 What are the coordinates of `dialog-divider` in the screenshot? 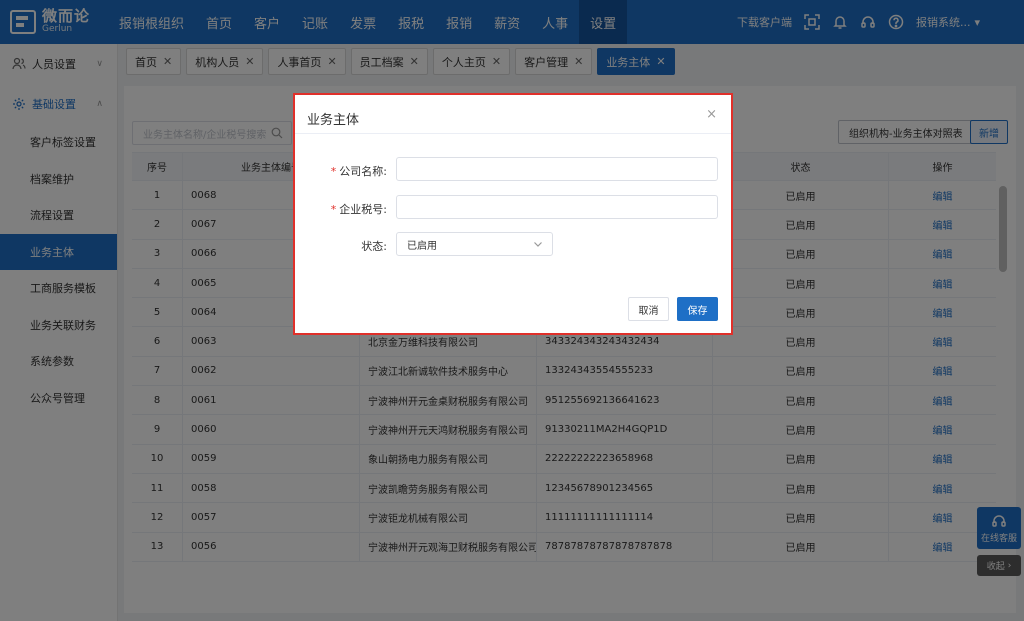 It's located at (513, 133).